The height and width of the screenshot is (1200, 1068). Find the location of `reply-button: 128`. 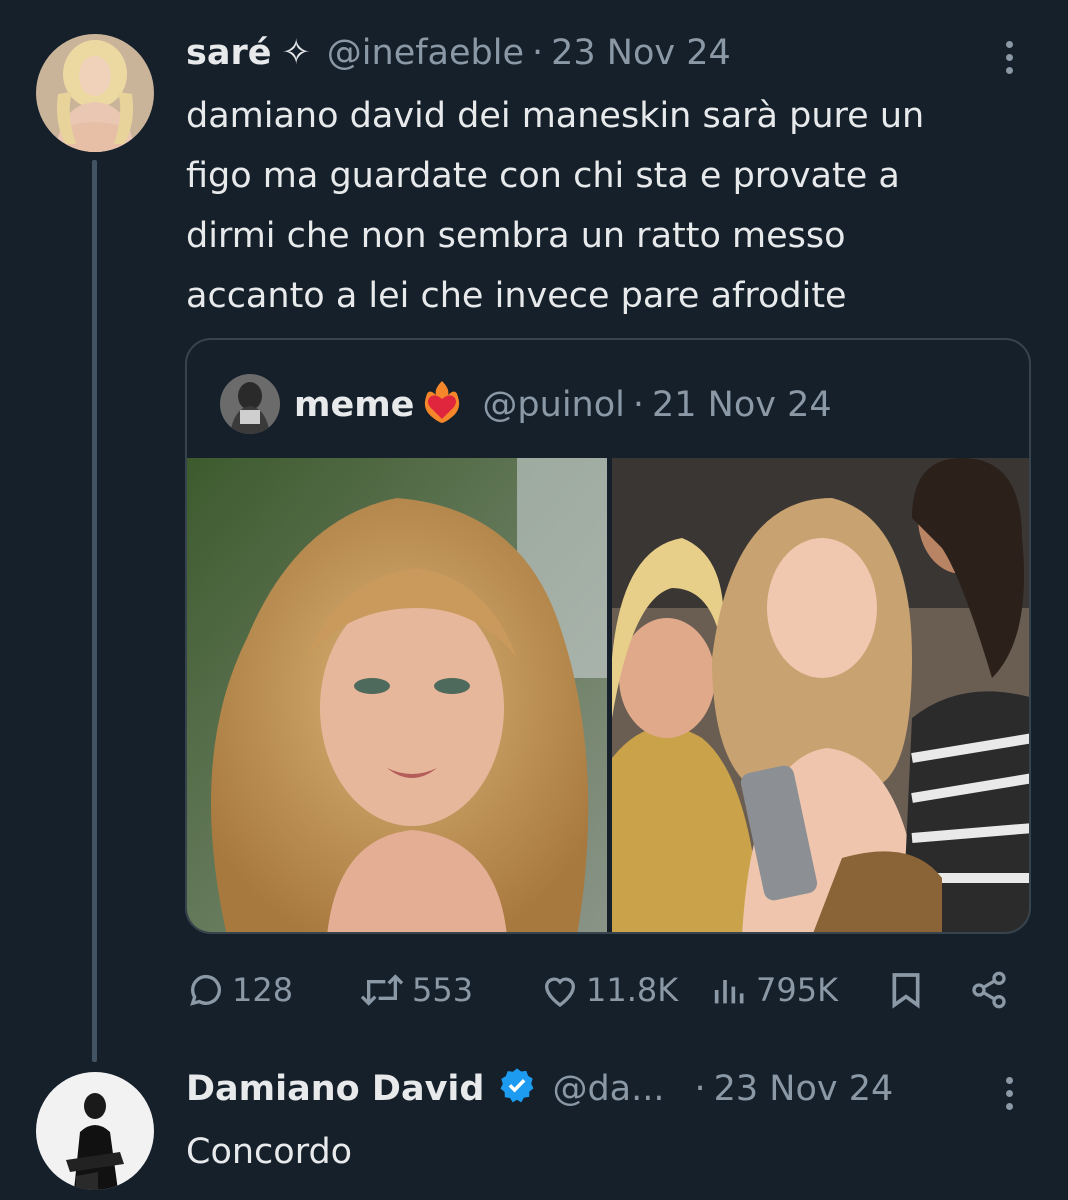

reply-button: 128 is located at coordinates (239, 990).